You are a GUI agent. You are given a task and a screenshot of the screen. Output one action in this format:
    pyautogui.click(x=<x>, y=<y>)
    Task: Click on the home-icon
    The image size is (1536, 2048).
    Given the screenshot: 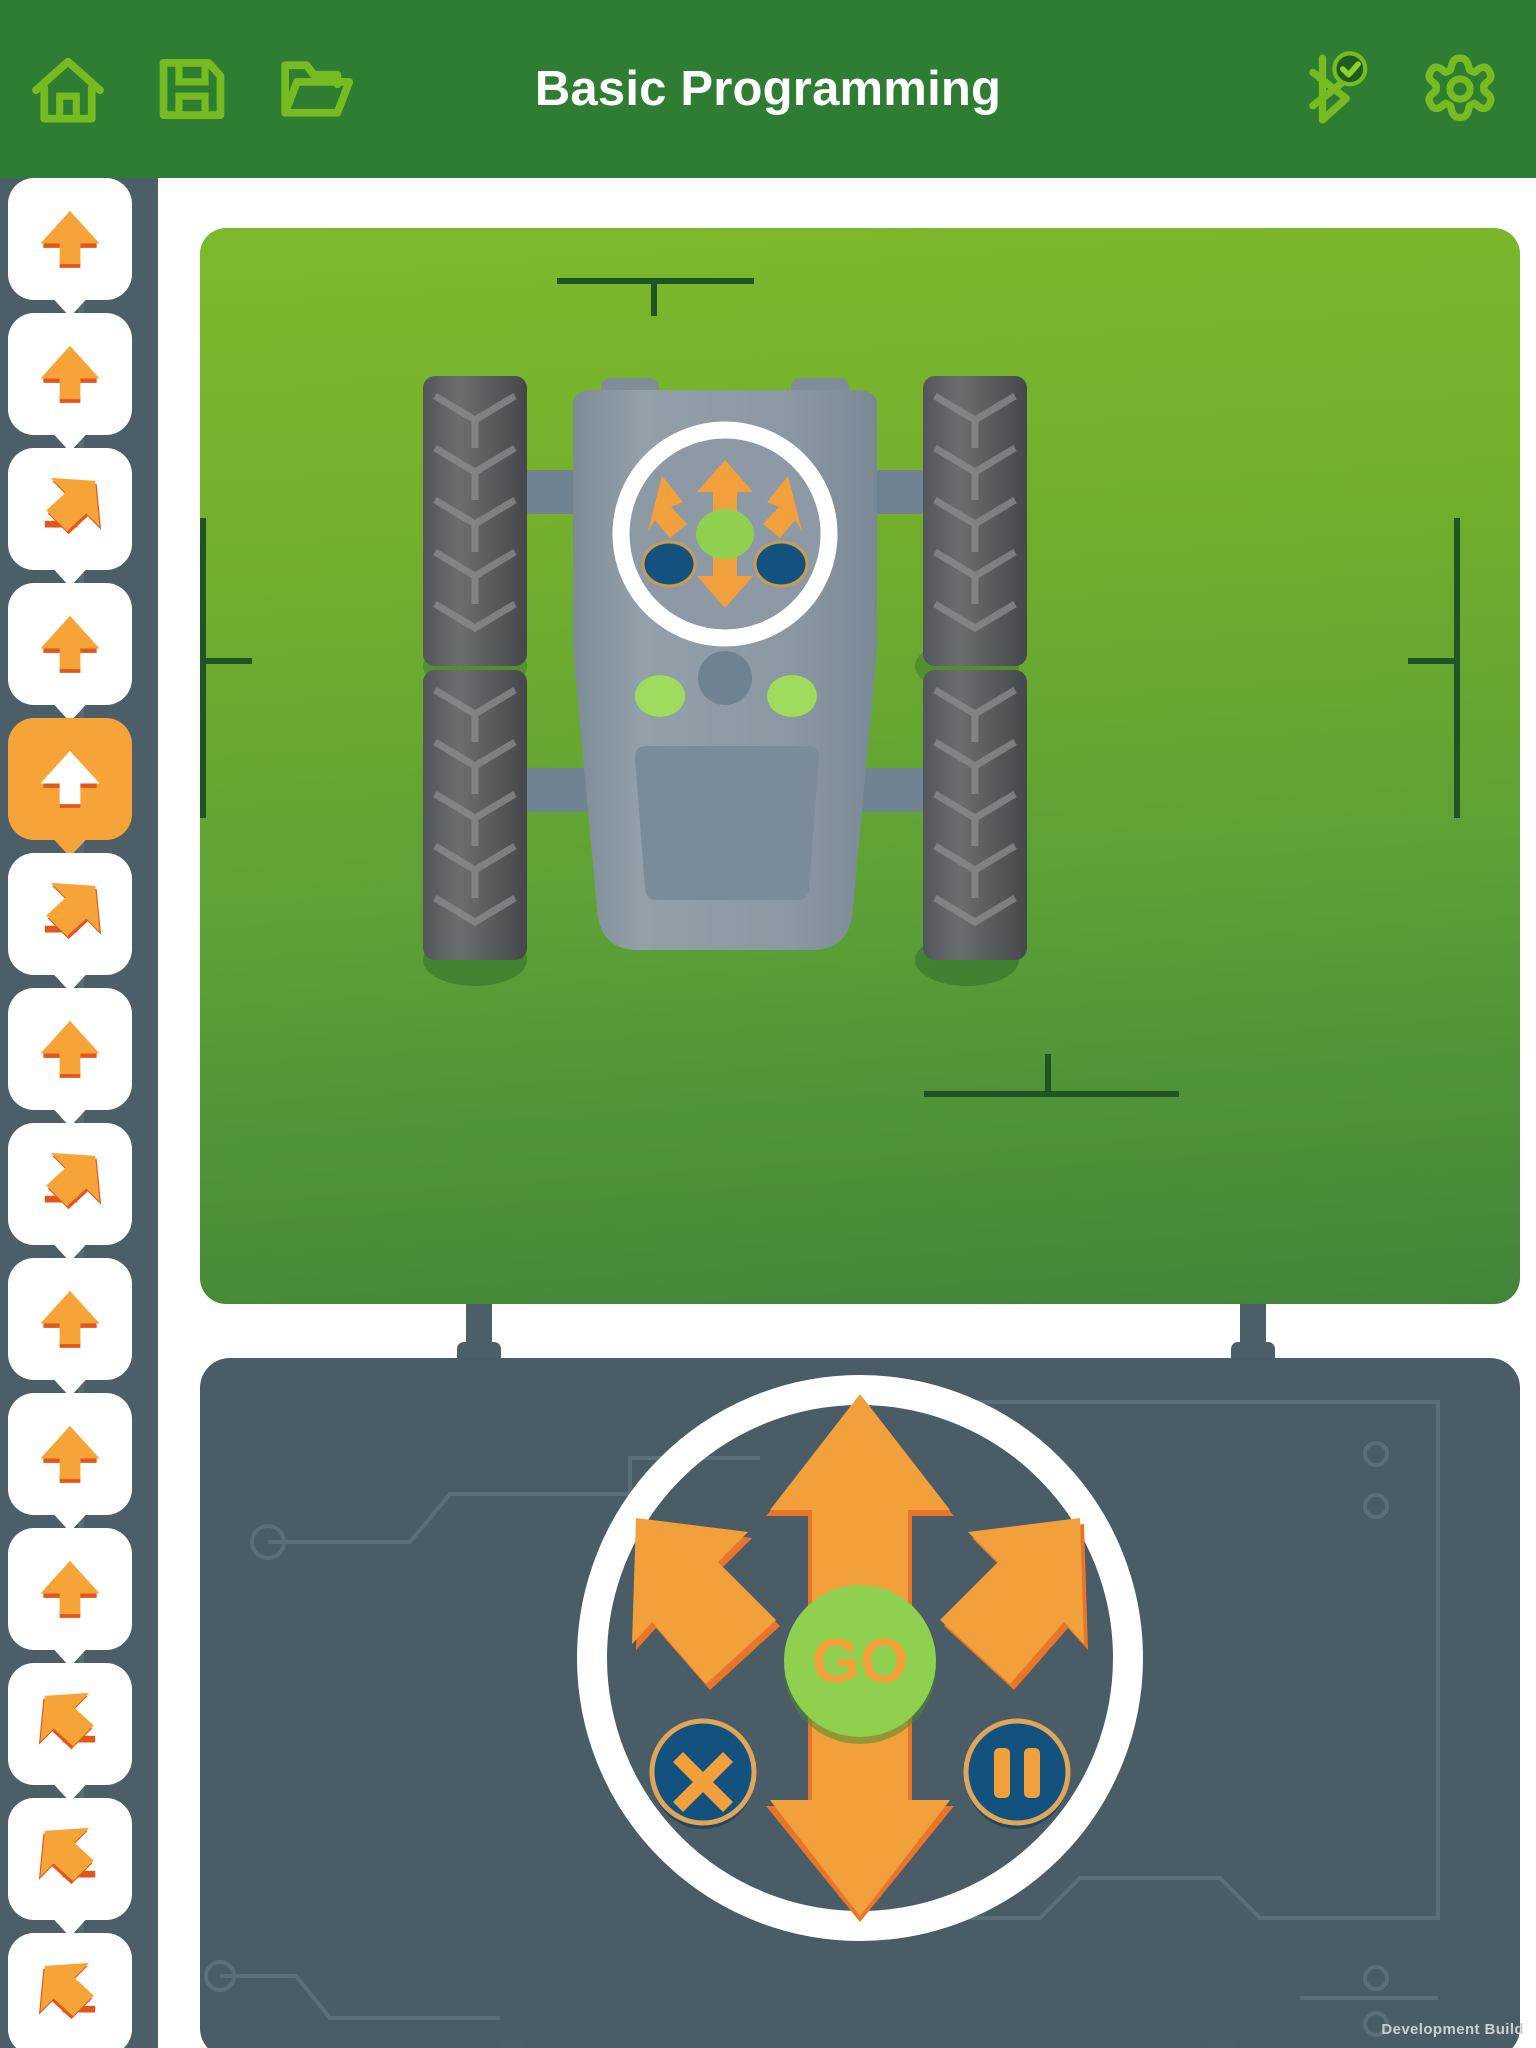 What is the action you would take?
    pyautogui.click(x=68, y=89)
    